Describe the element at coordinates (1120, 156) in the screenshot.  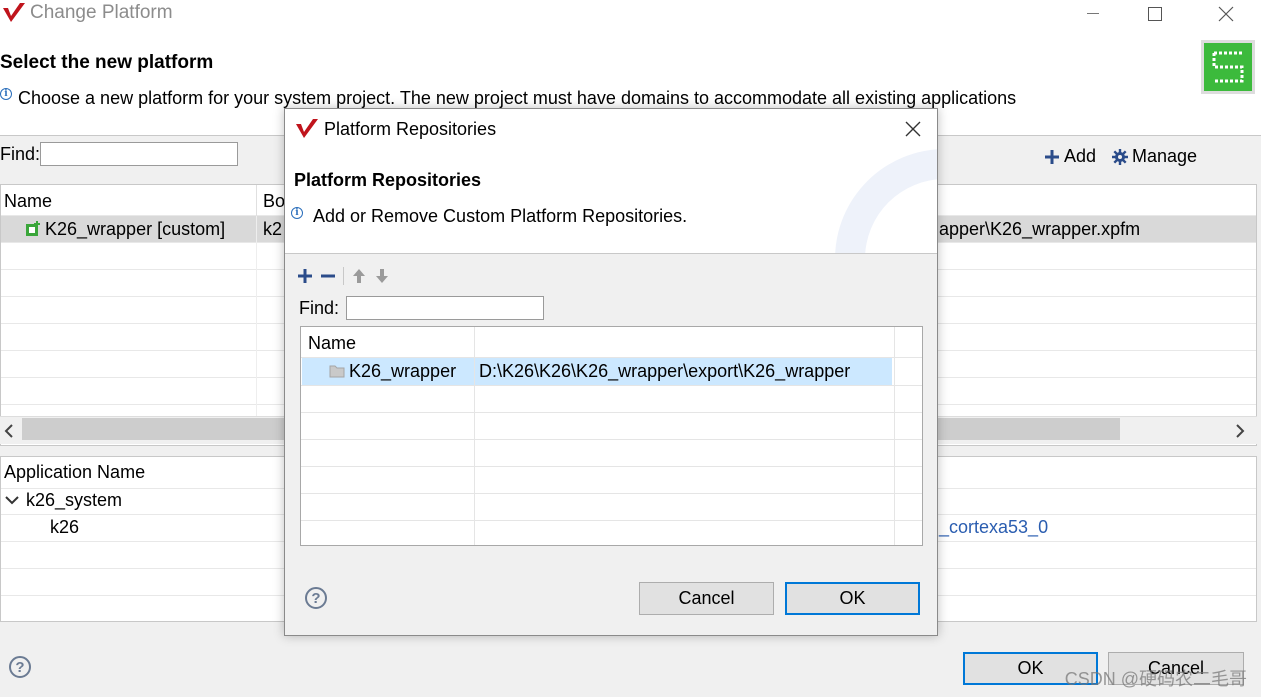
I see `gear-icon` at that location.